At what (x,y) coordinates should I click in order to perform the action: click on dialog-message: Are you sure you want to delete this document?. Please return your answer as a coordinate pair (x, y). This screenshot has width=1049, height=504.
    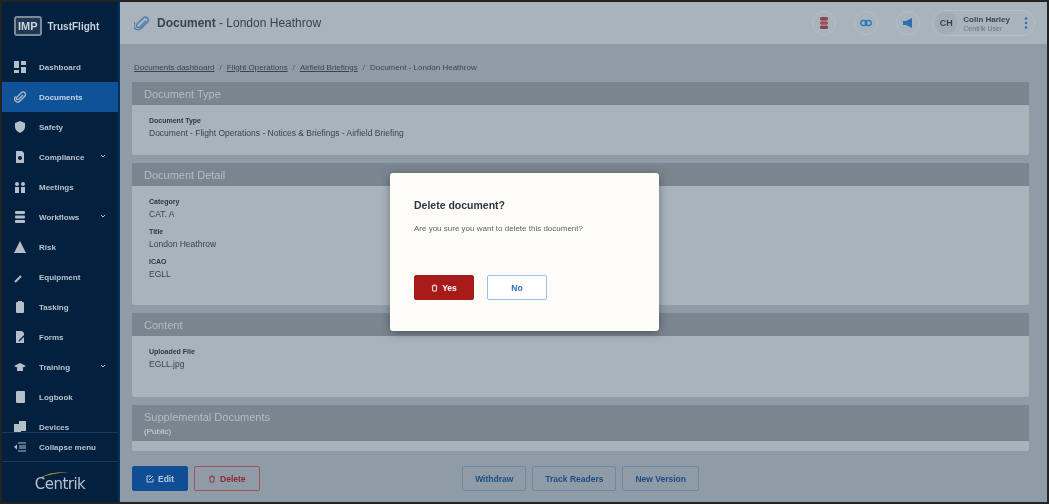
    Looking at the image, I should click on (499, 228).